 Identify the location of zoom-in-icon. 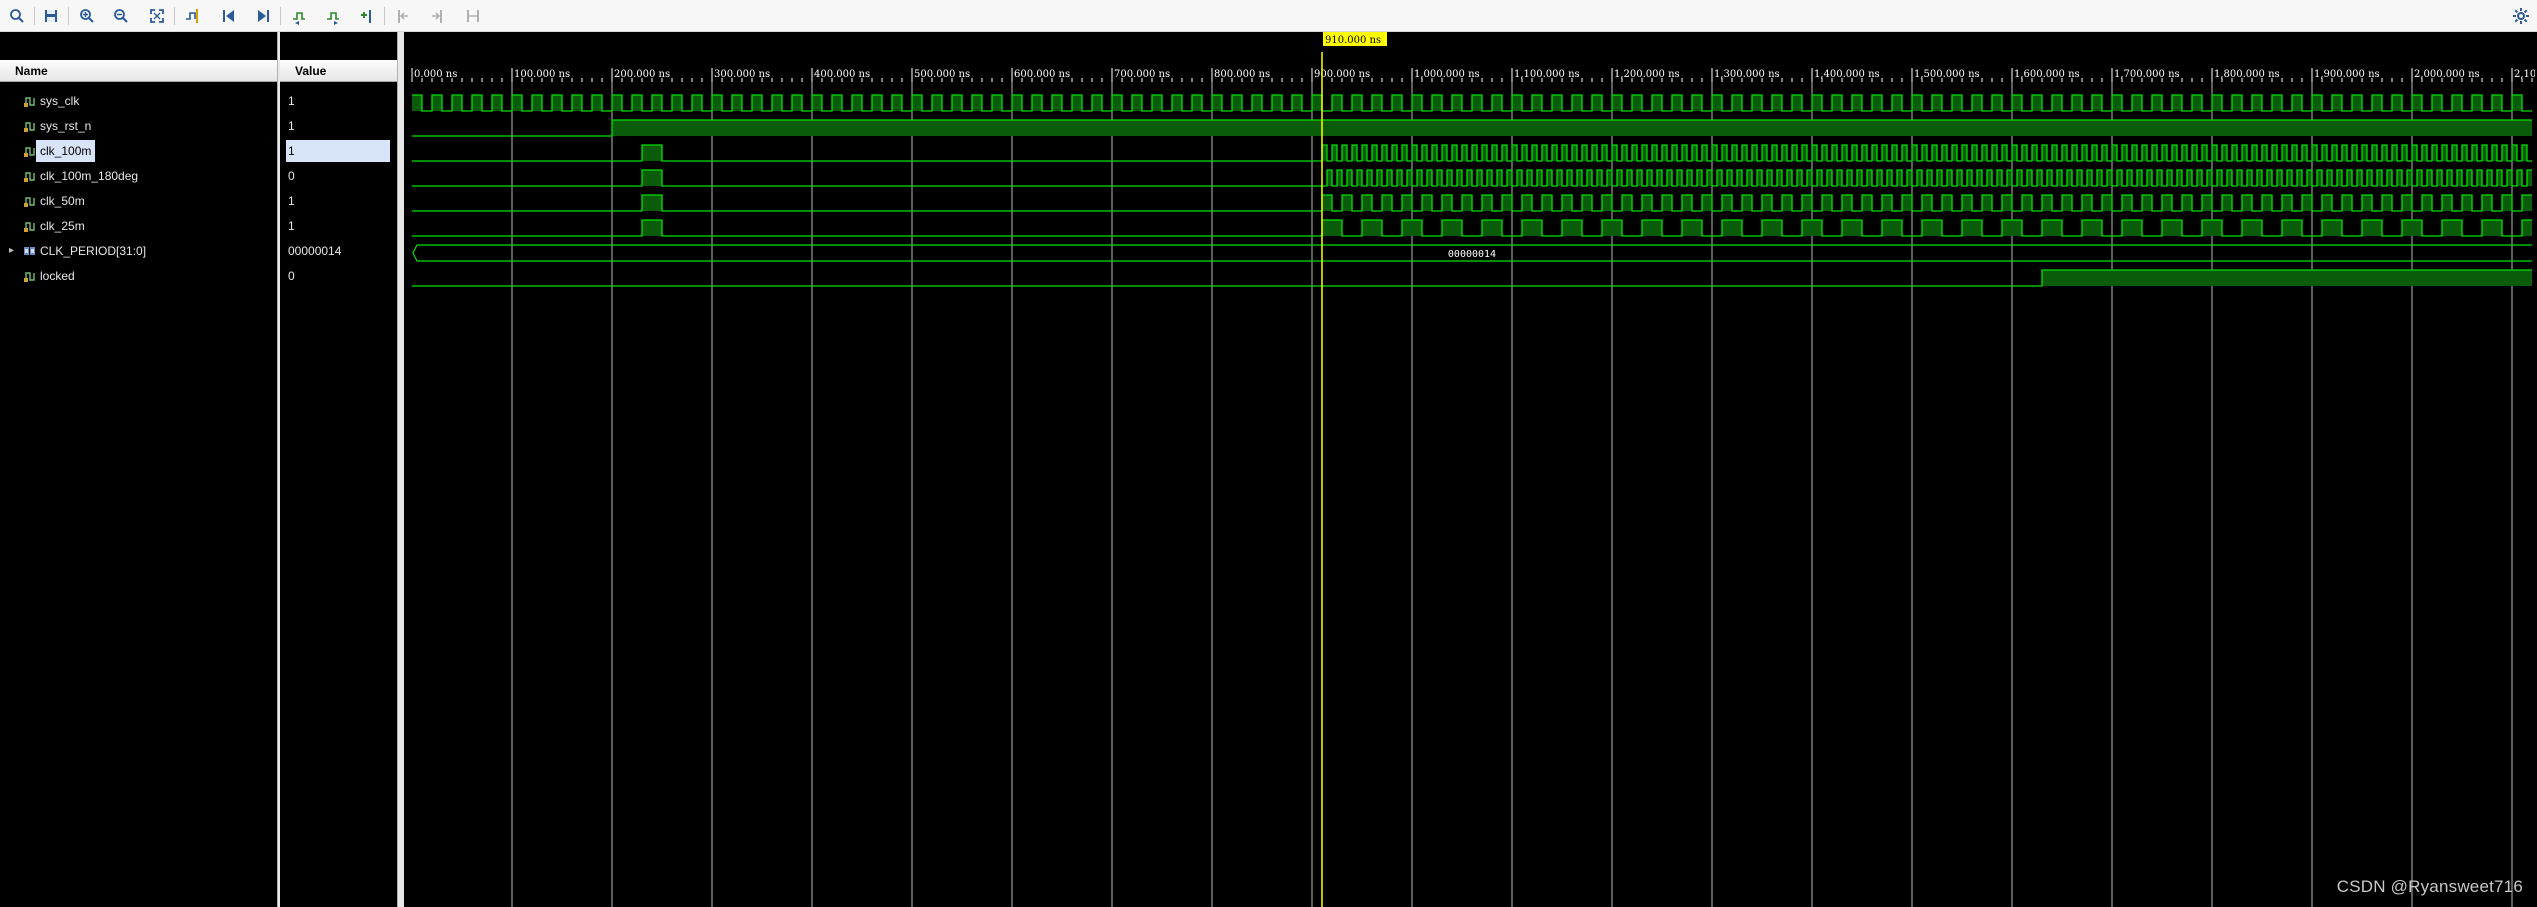
(87, 16).